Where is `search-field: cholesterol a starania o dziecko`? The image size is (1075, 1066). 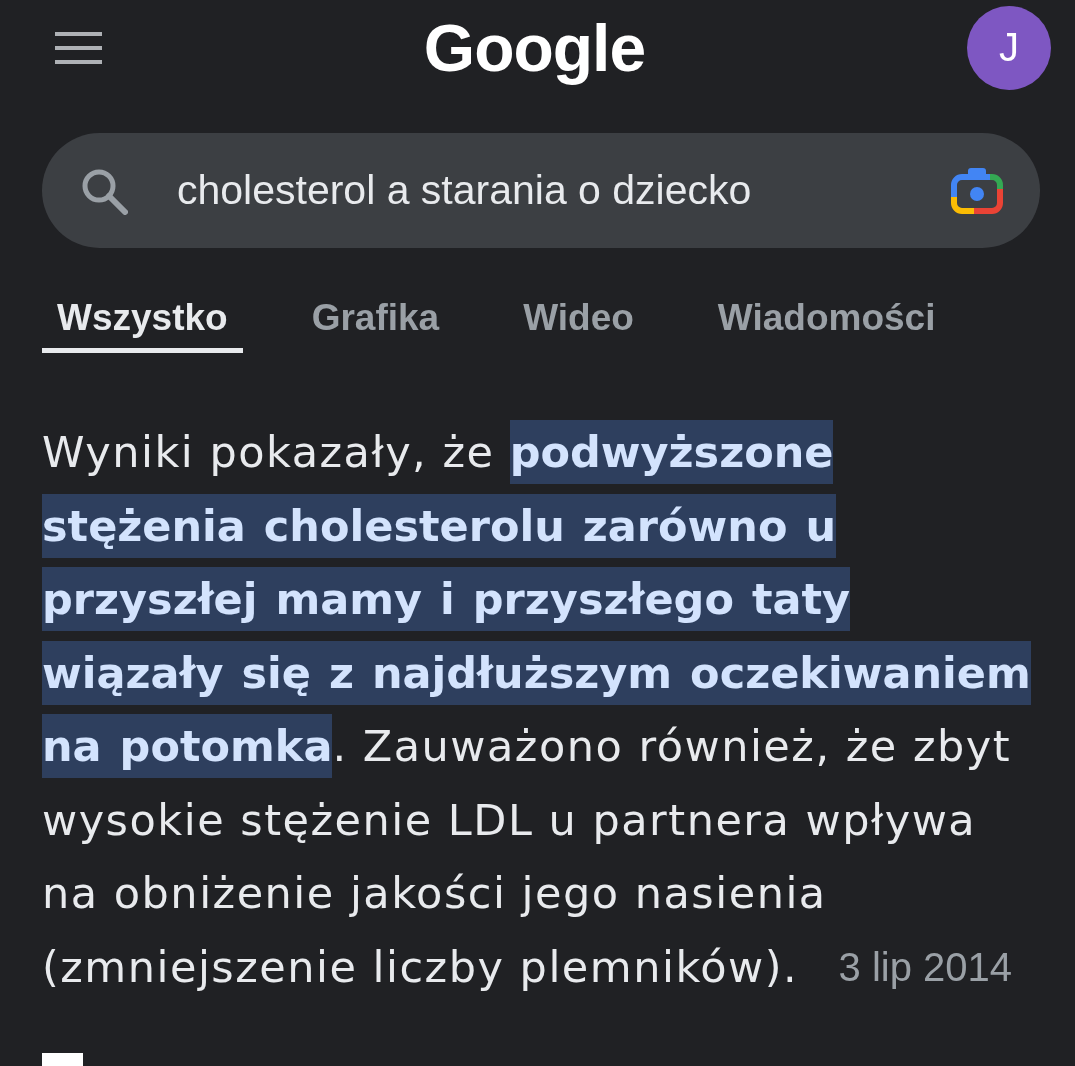
search-field: cholesterol a starania o dziecko is located at coordinates (541, 190).